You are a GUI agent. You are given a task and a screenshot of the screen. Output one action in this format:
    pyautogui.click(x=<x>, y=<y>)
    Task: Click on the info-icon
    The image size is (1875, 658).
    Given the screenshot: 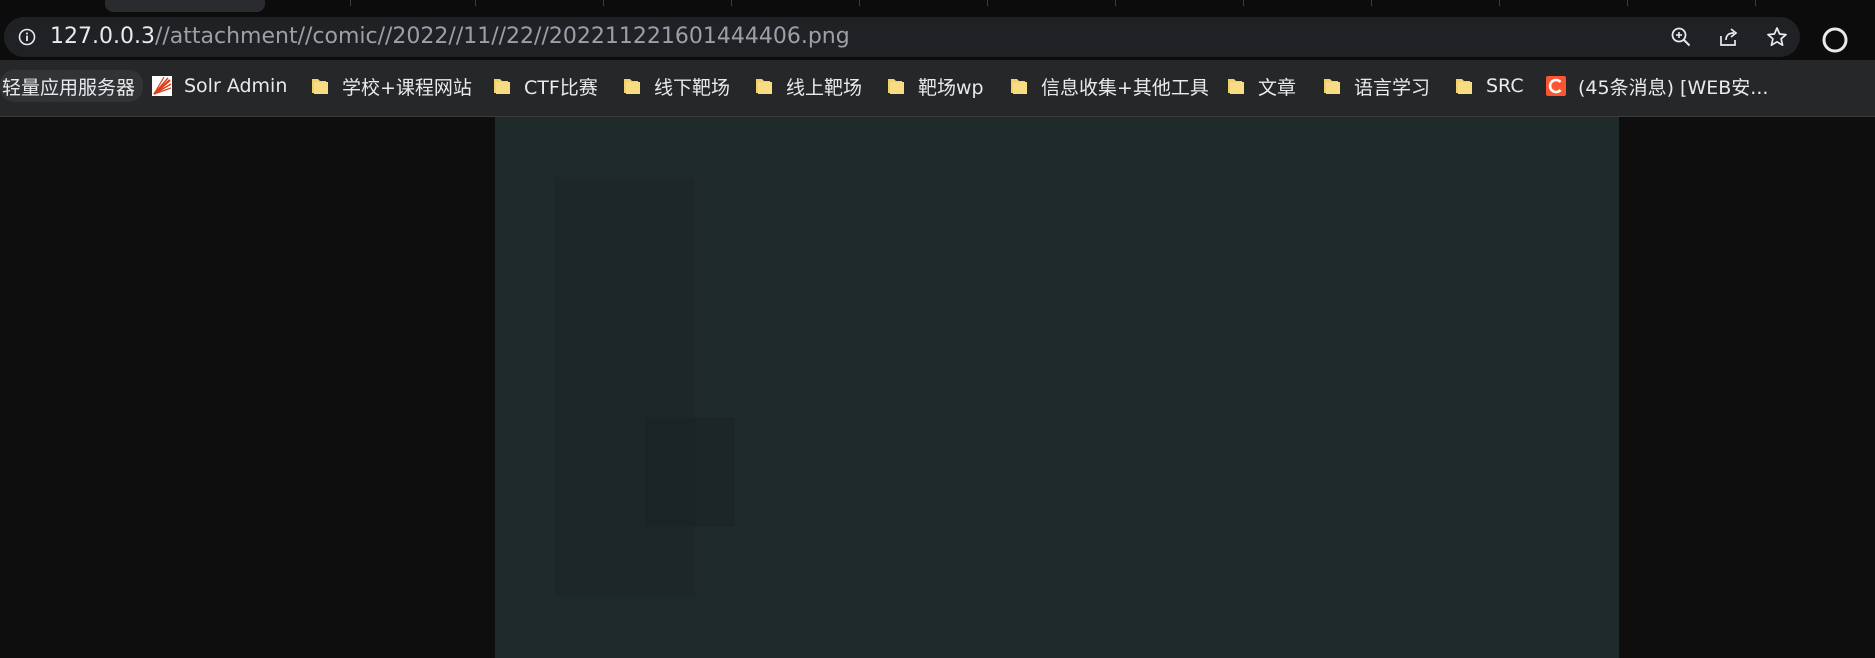 What is the action you would take?
    pyautogui.click(x=27, y=37)
    